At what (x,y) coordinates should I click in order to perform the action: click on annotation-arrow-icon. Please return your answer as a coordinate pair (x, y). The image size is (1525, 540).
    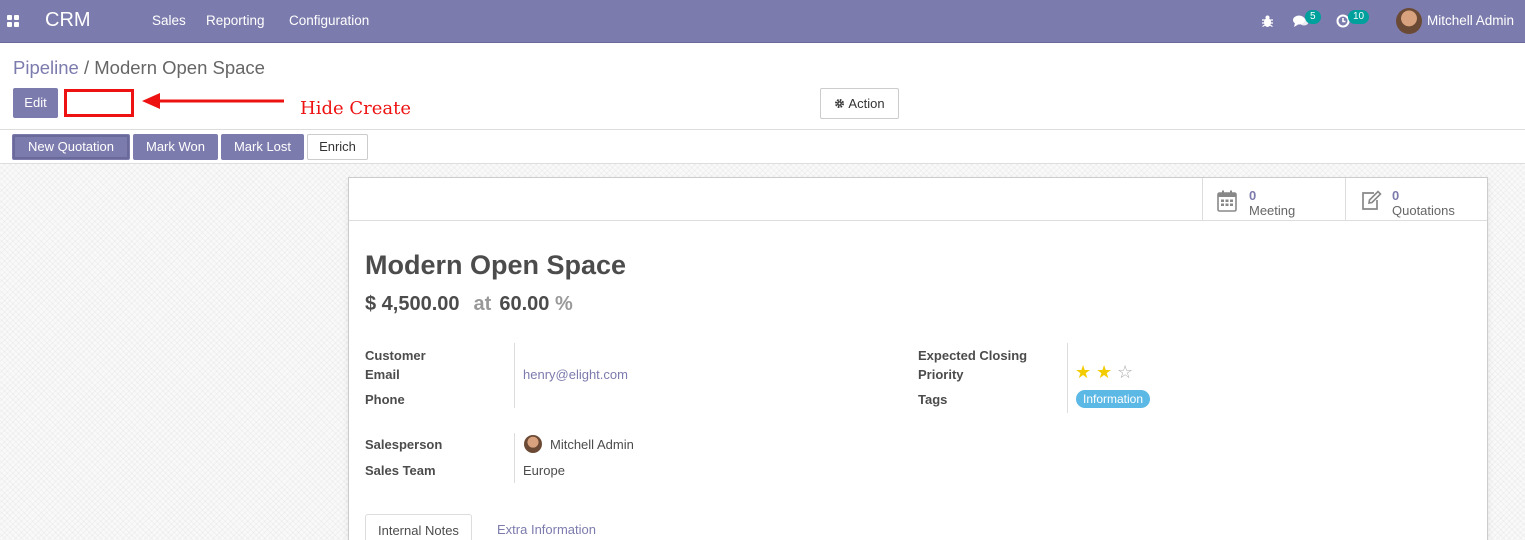
    Looking at the image, I should click on (213, 101).